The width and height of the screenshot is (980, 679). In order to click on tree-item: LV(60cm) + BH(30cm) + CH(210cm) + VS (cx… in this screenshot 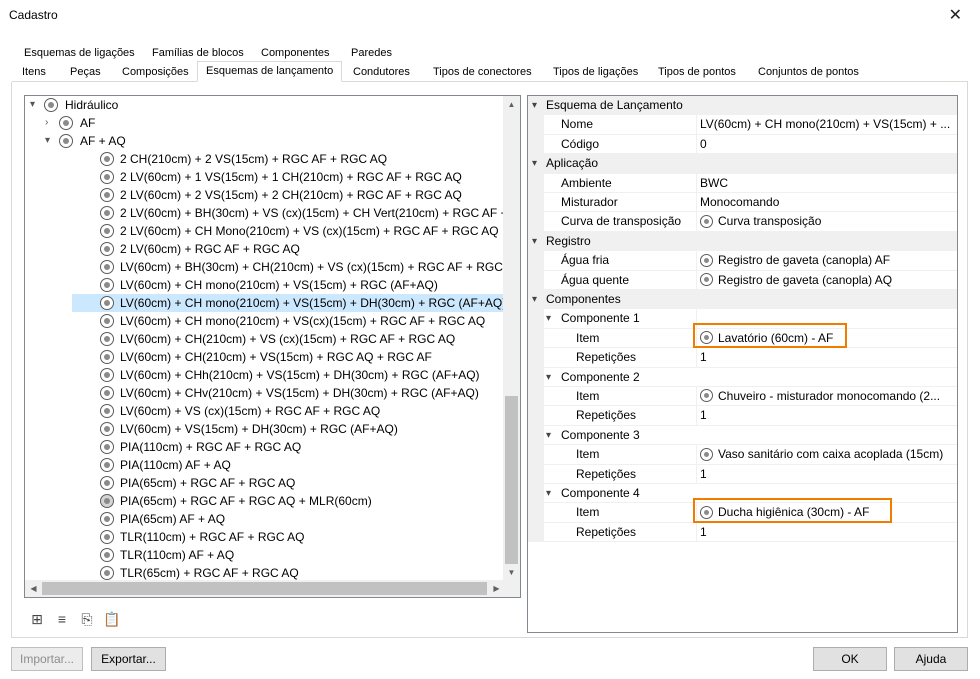, I will do `click(288, 267)`.